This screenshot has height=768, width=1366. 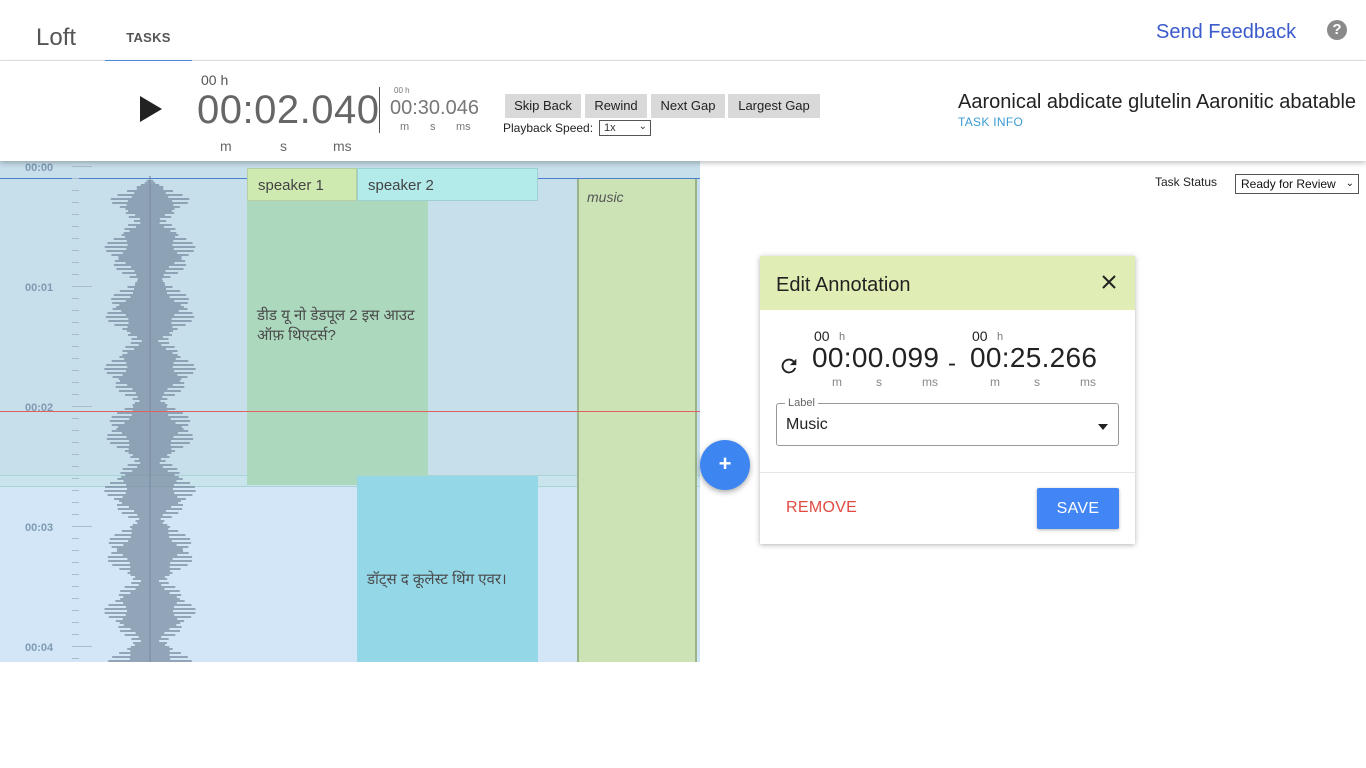 I want to click on playback-speed-label: Playback Speed:, so click(x=548, y=128).